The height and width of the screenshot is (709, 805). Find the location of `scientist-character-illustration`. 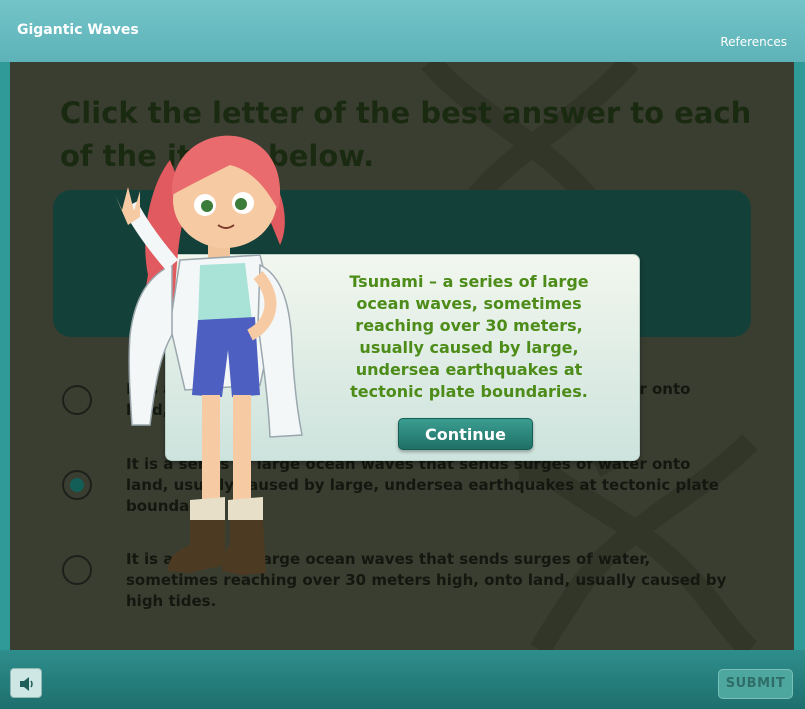

scientist-character-illustration is located at coordinates (209, 355).